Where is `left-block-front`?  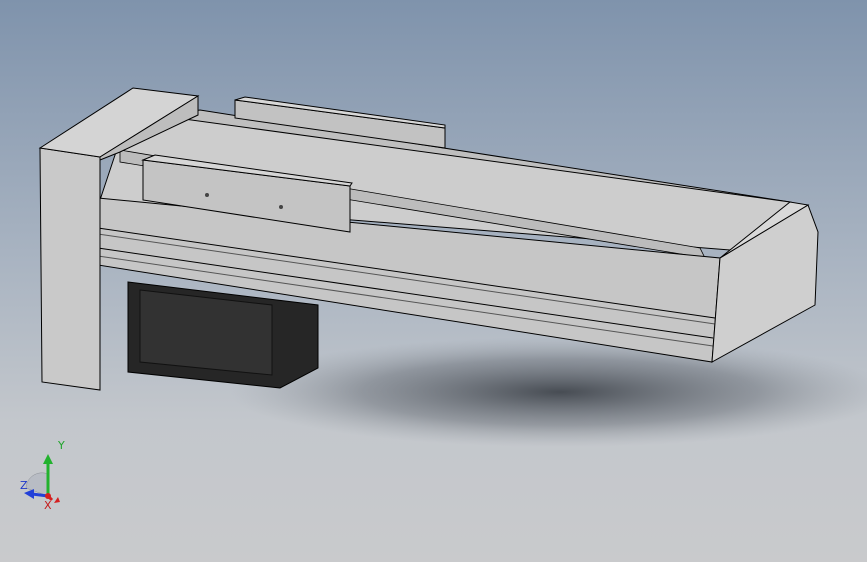 left-block-front is located at coordinates (70, 269).